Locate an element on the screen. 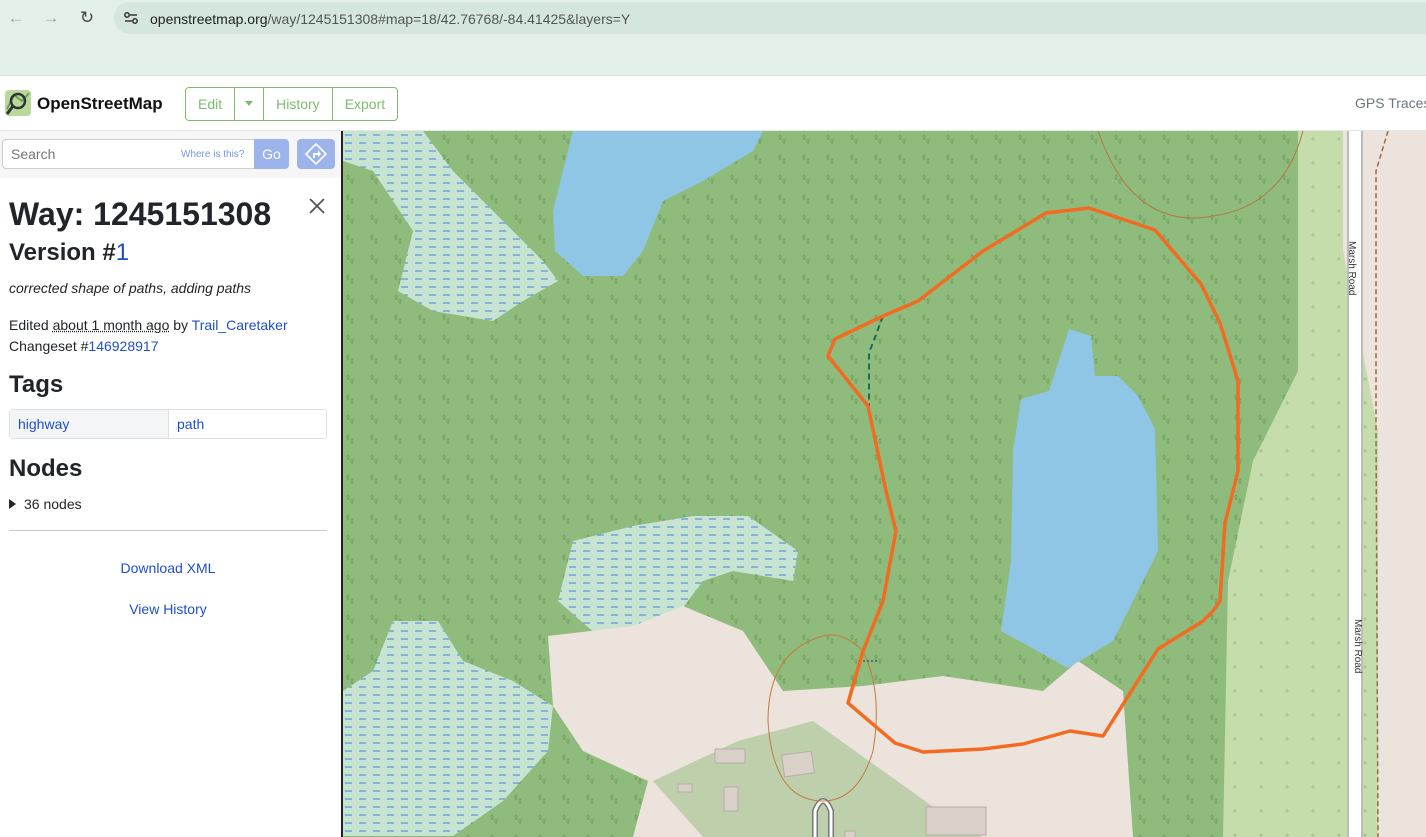 This screenshot has height=837, width=1426. edited-time: about 1 month ago is located at coordinates (111, 325).